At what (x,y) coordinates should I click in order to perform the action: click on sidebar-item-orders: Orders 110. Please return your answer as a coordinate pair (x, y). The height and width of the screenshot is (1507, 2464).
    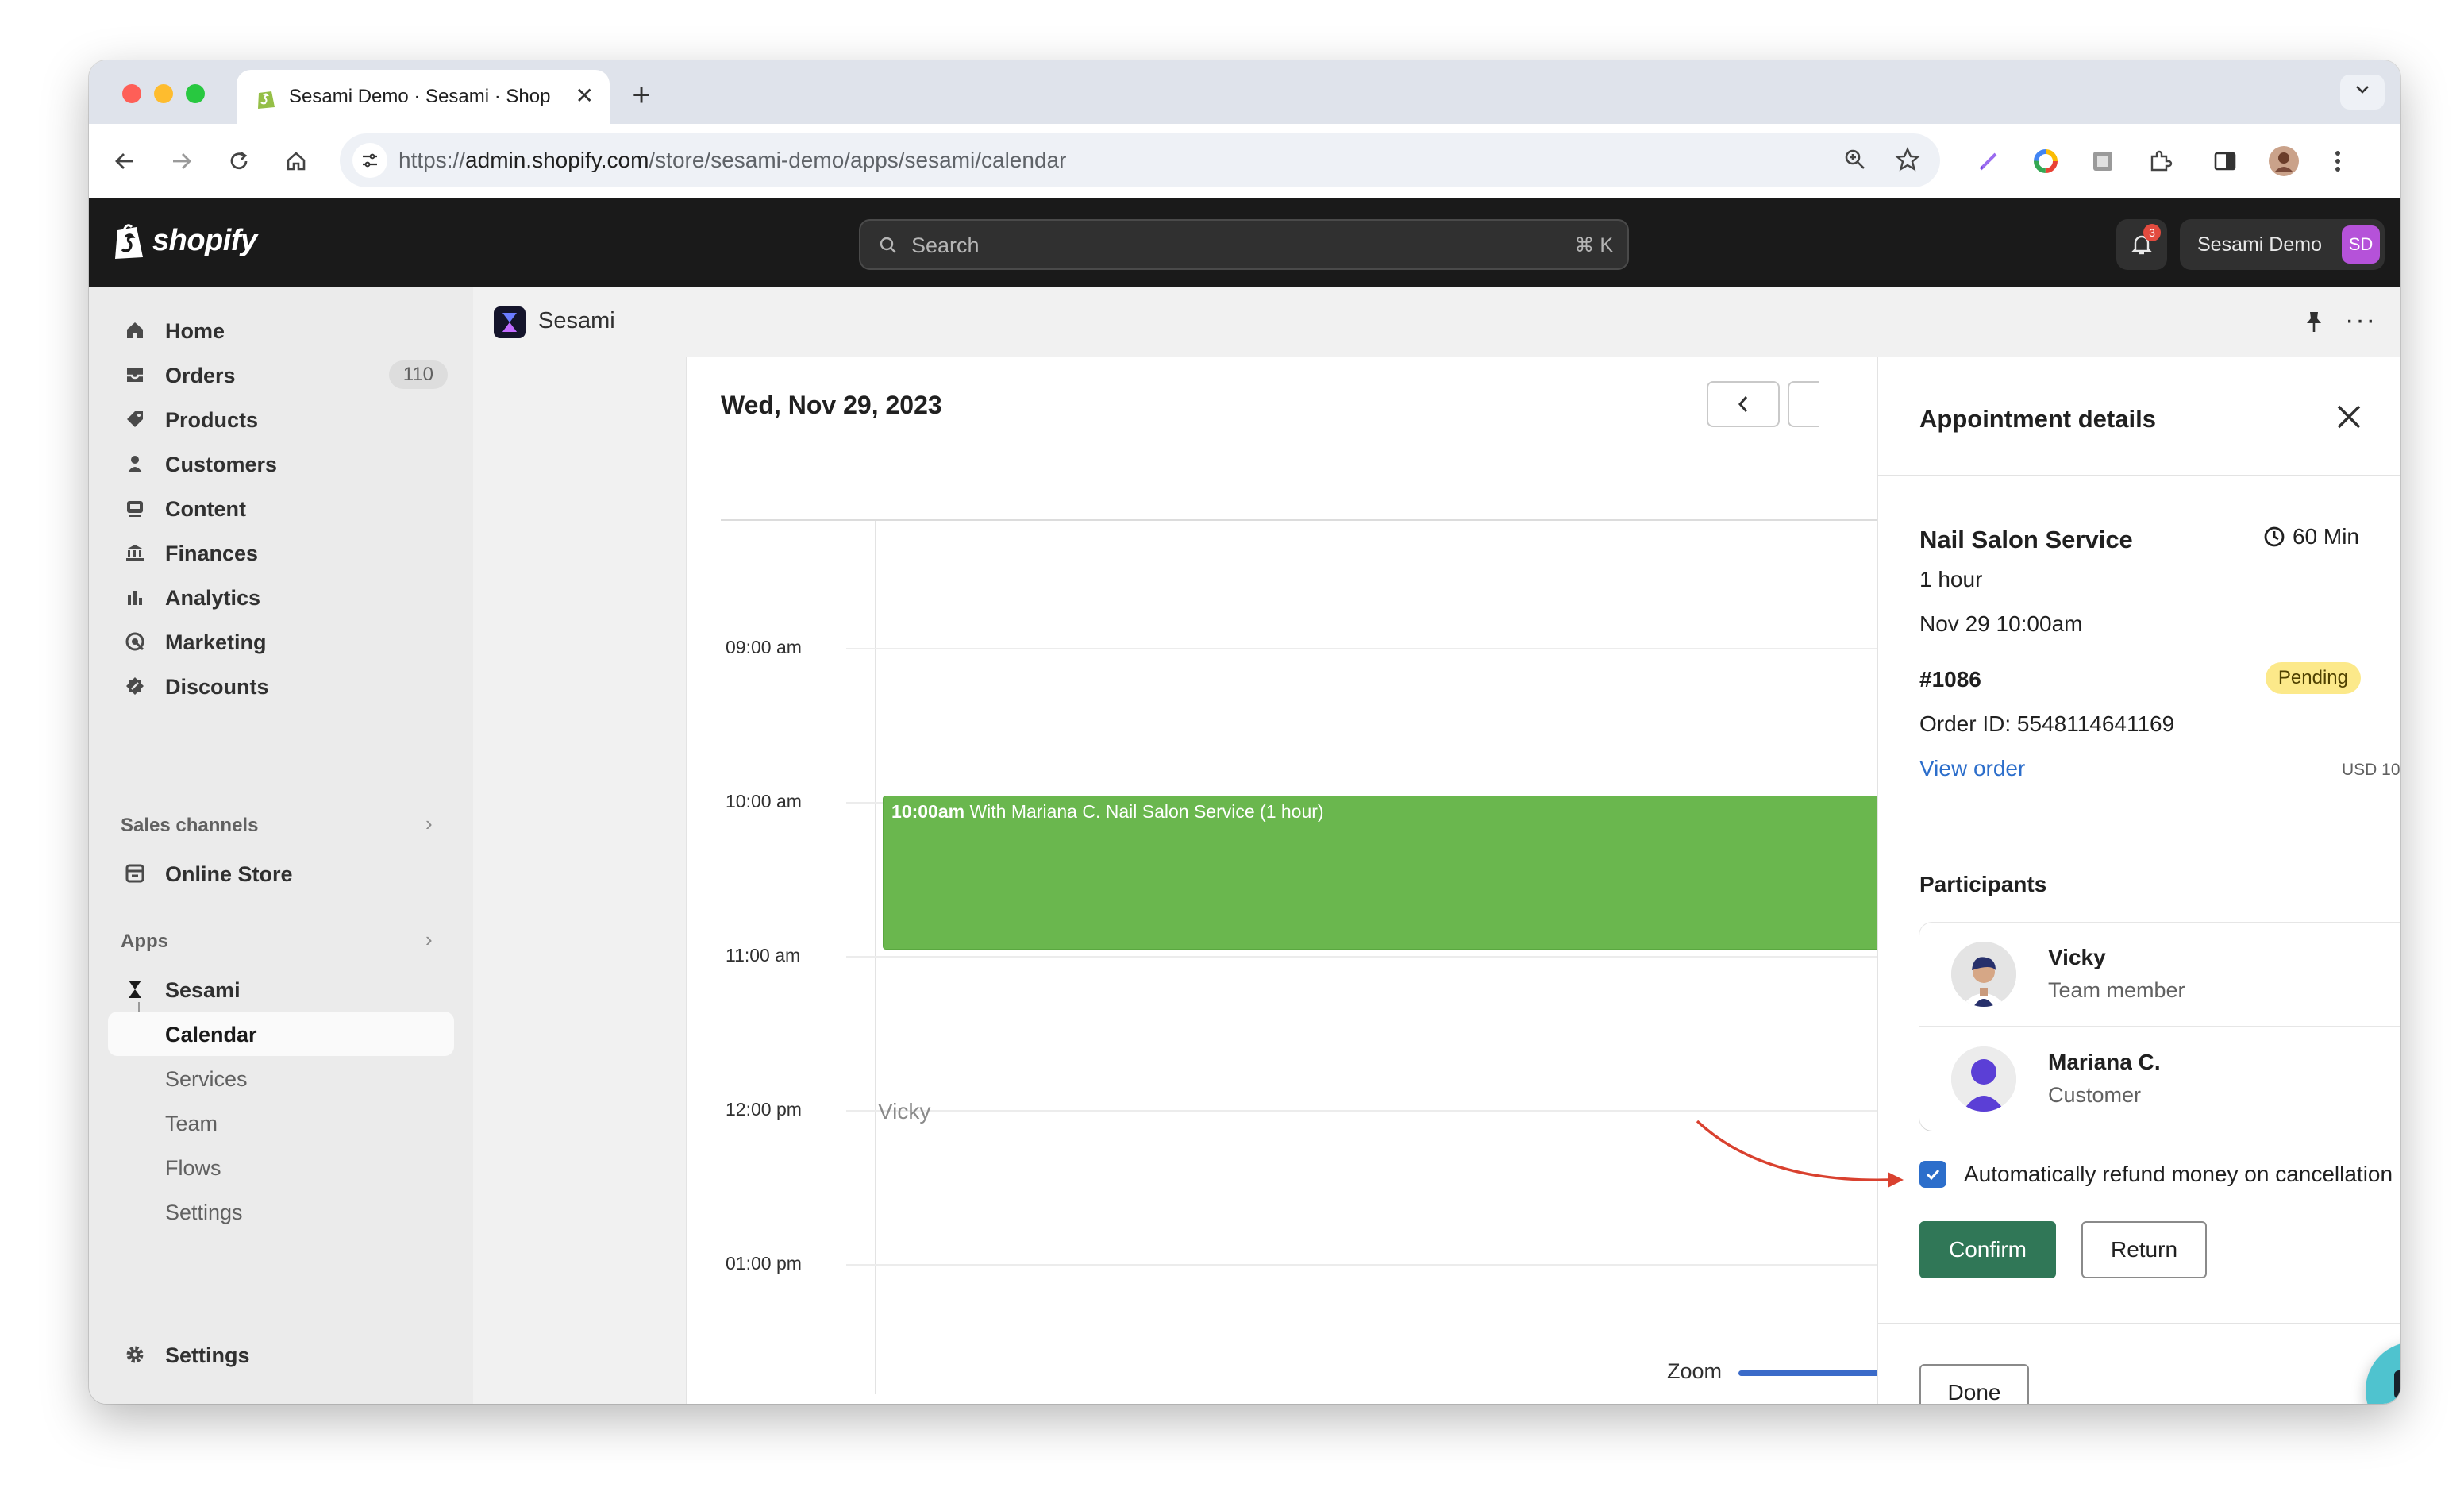
    Looking at the image, I should click on (281, 375).